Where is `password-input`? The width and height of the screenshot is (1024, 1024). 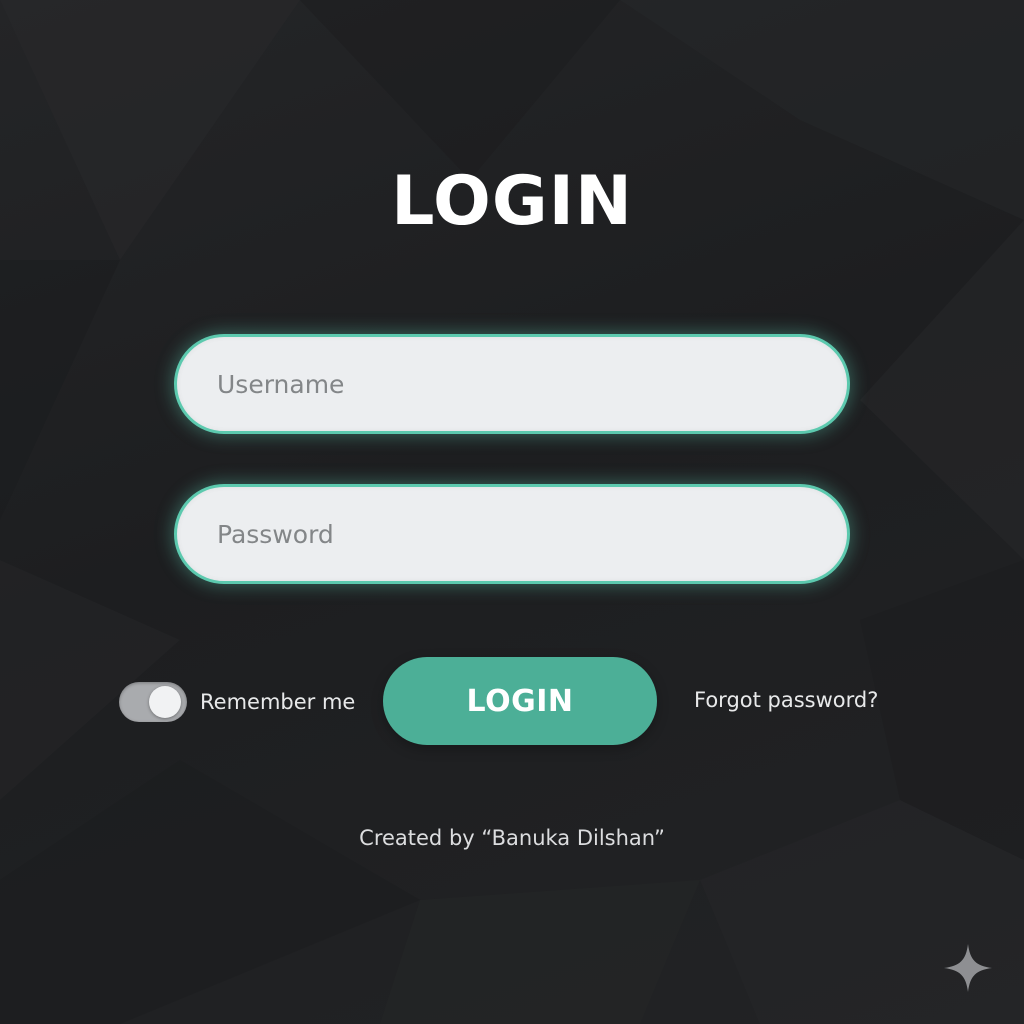
password-input is located at coordinates (512, 534).